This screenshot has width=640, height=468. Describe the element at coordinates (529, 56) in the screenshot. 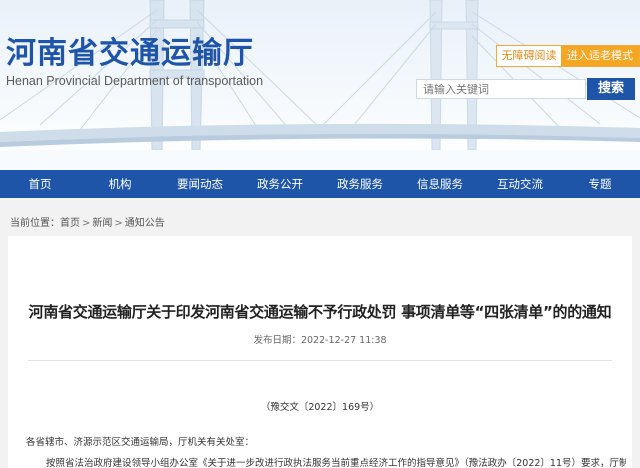

I see `accessibility-button: 无障碍阅读` at that location.